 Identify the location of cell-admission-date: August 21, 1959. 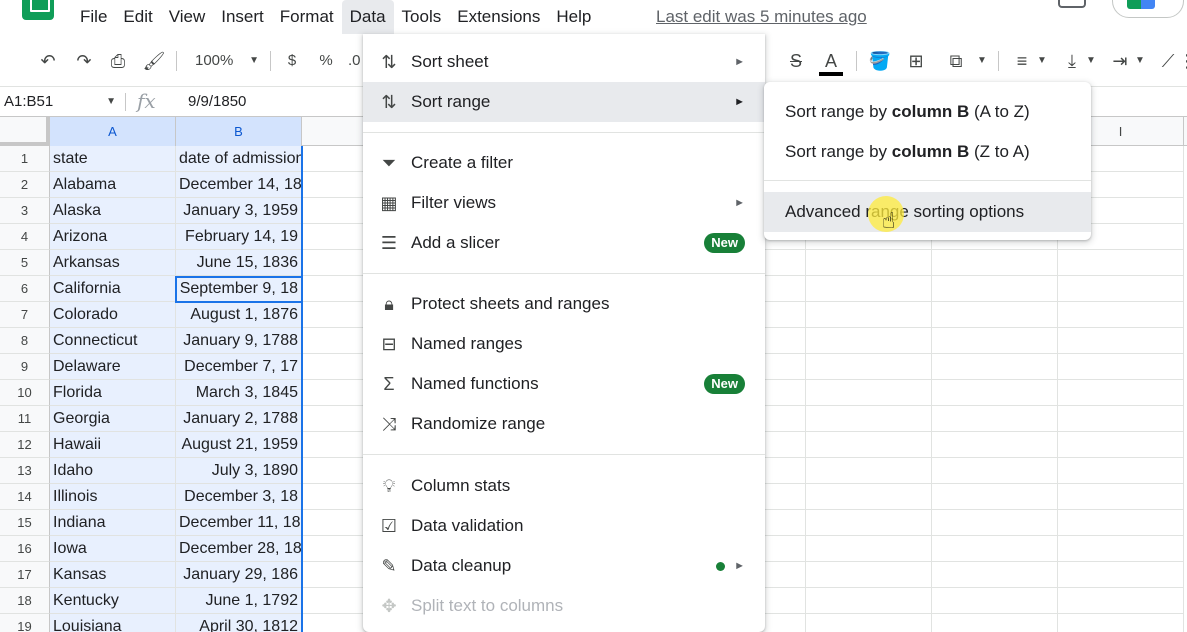
(239, 445).